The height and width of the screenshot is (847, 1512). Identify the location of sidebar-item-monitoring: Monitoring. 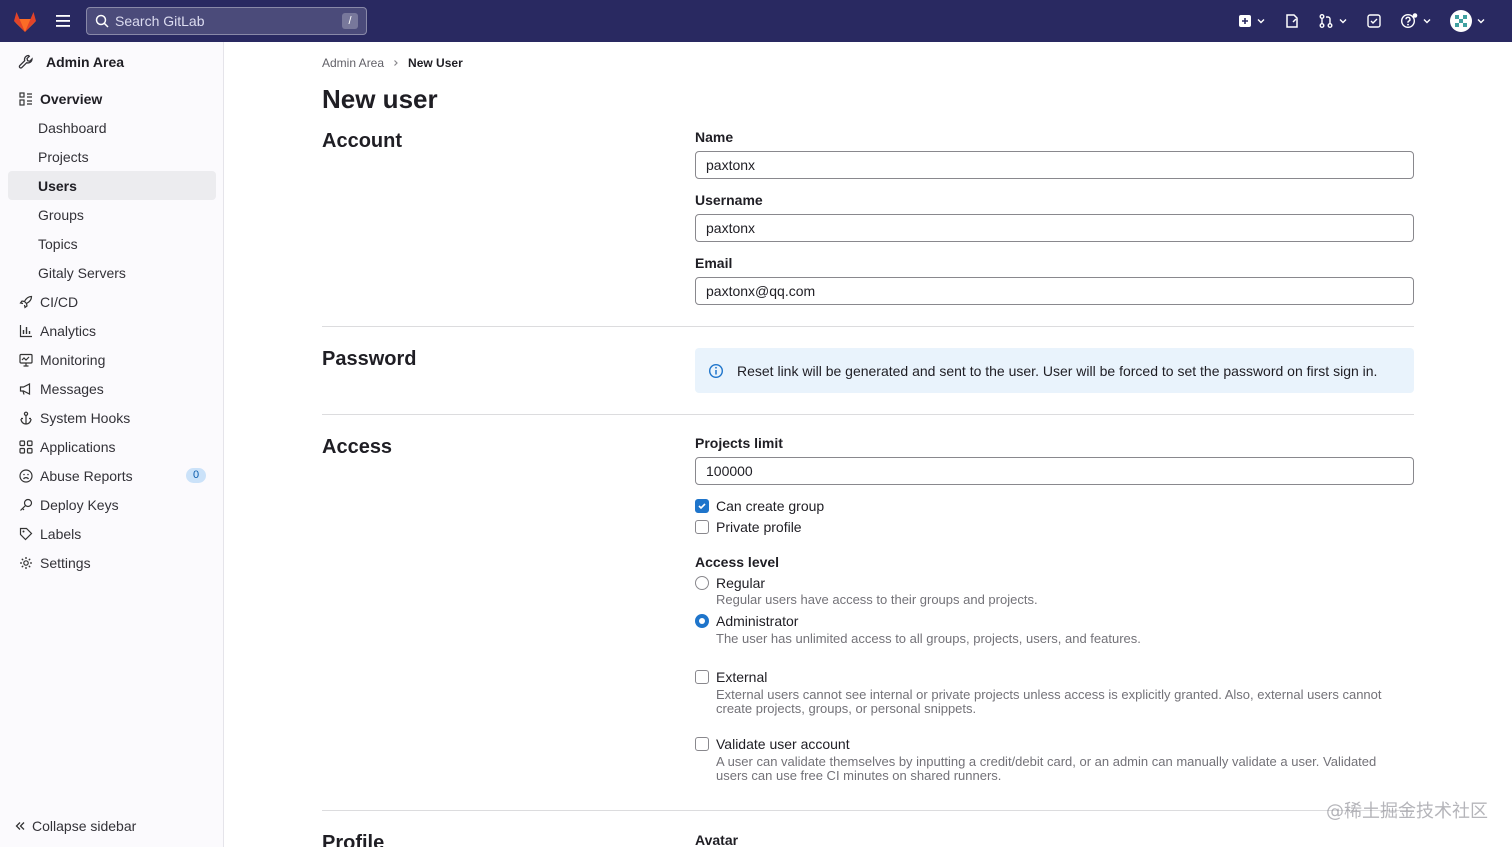
(112, 359).